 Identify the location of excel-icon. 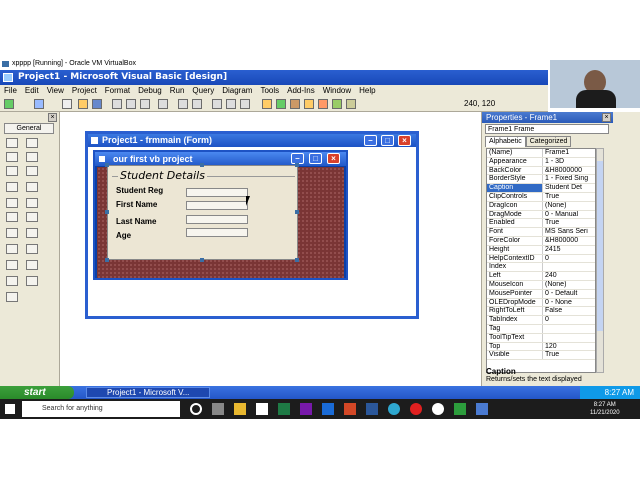
(284, 409).